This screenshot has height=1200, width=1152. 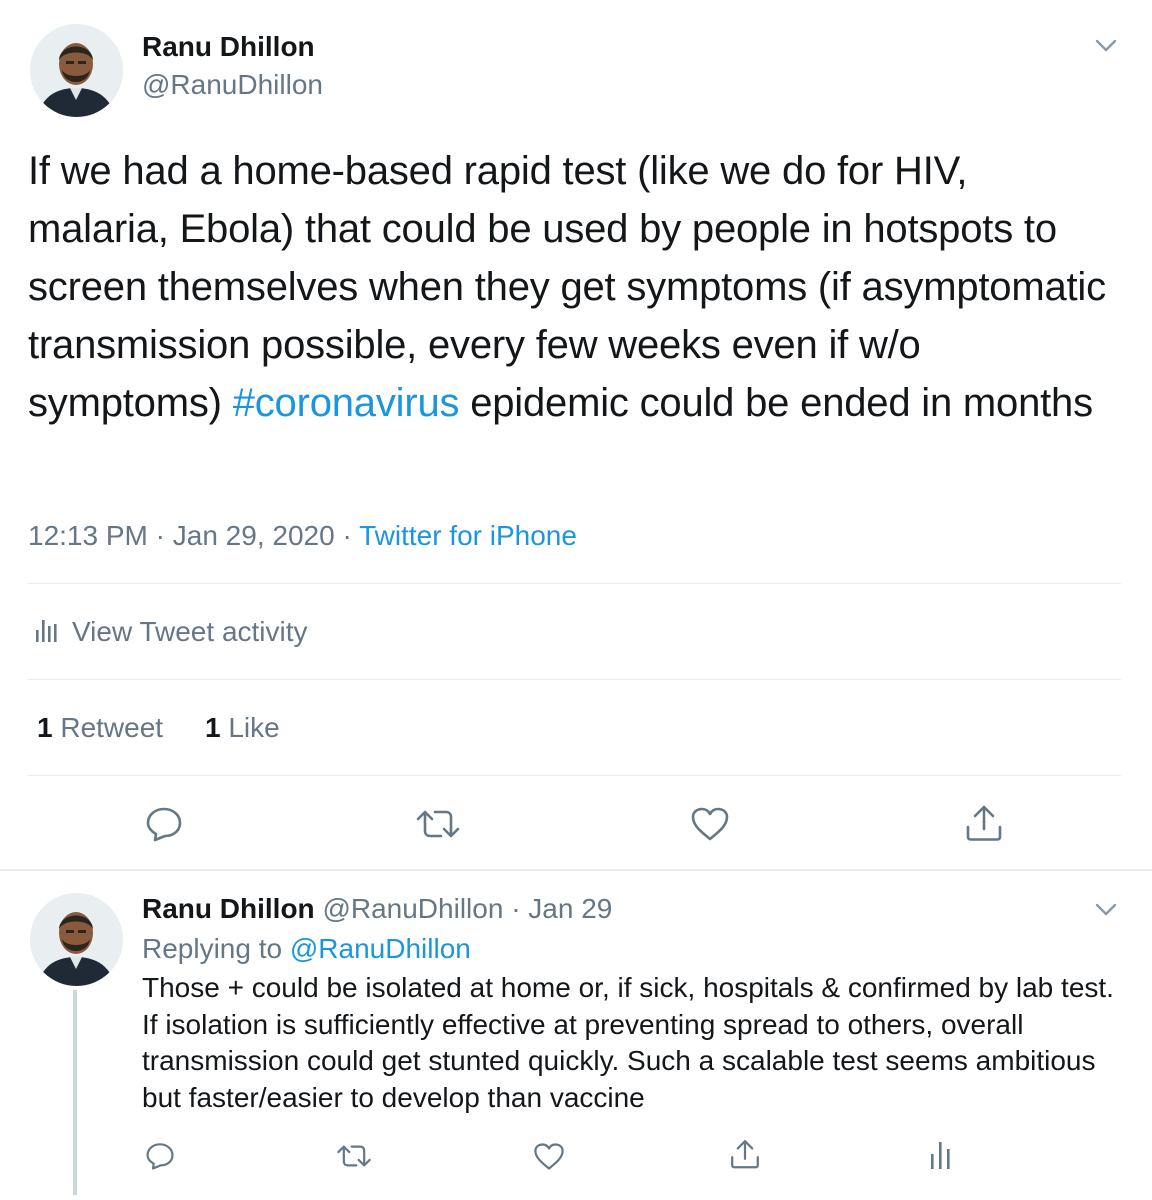 I want to click on retweet-label: Retweet, so click(x=112, y=727).